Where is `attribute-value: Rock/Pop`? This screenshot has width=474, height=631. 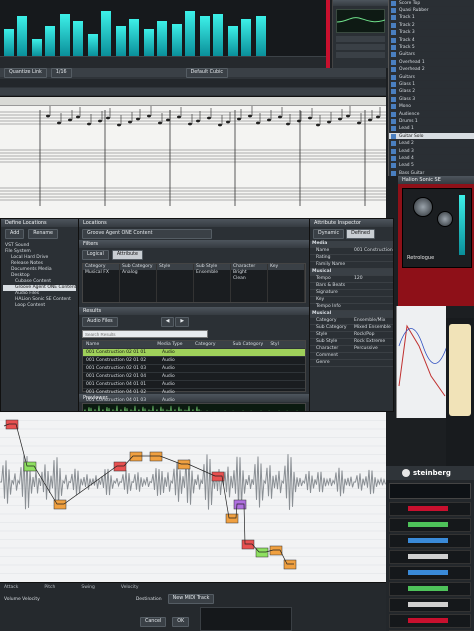 attribute-value: Rock/Pop is located at coordinates (364, 335).